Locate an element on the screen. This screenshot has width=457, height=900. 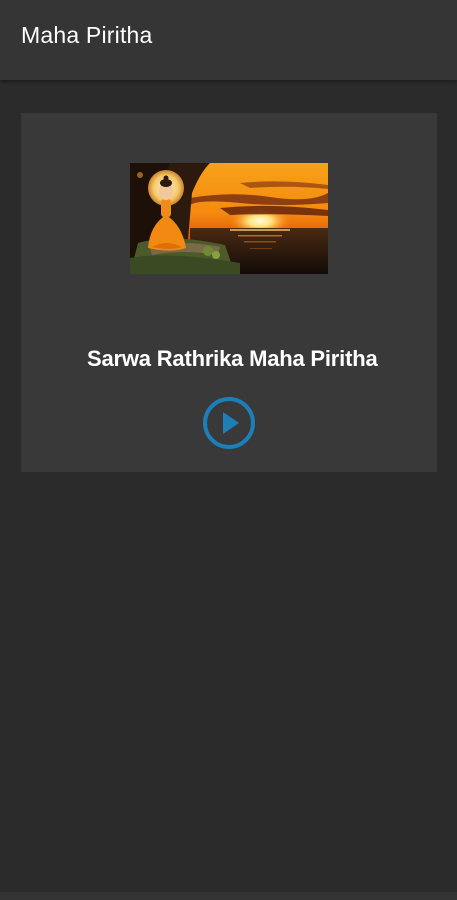
play-icon is located at coordinates (229, 423).